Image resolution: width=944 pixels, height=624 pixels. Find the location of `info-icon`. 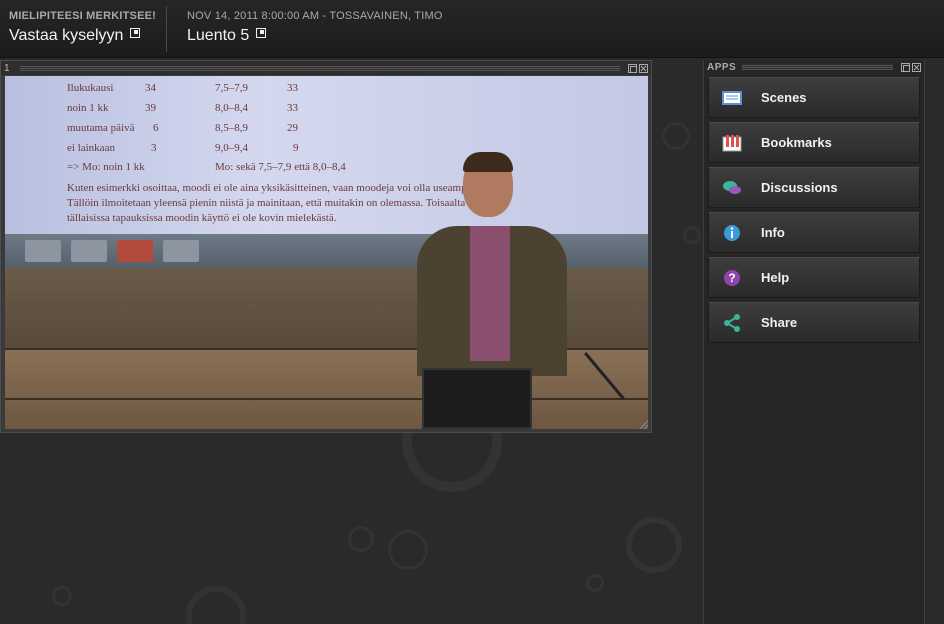

info-icon is located at coordinates (732, 233).